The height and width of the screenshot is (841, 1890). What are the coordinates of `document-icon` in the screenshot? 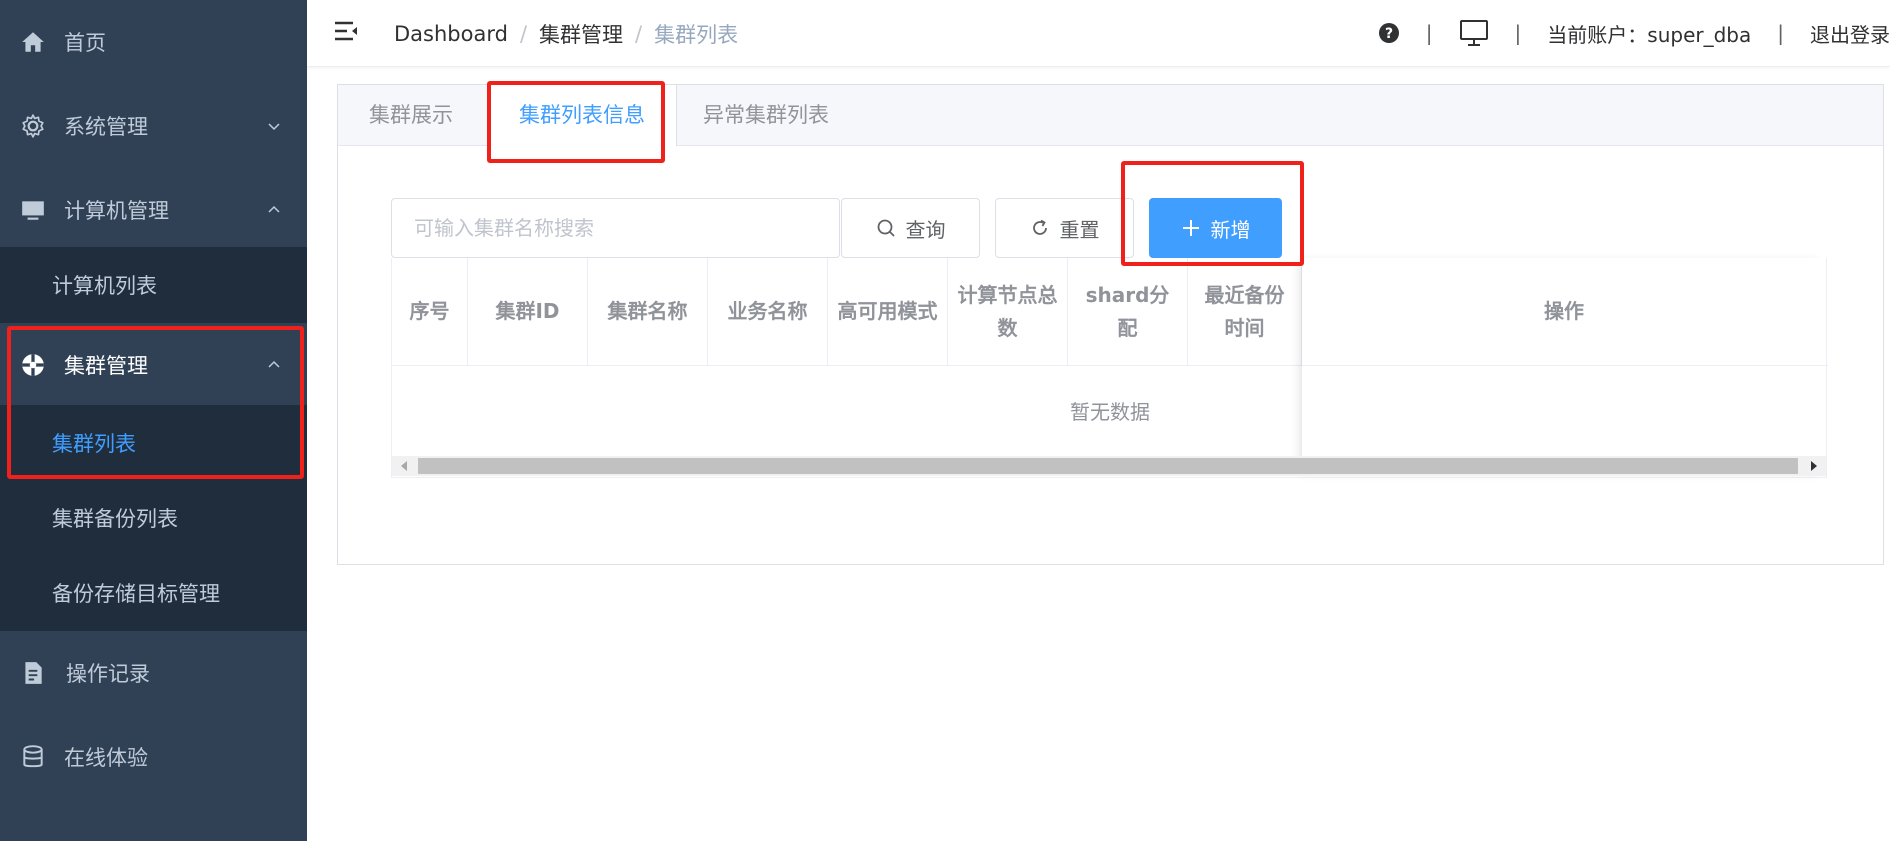 It's located at (33, 673).